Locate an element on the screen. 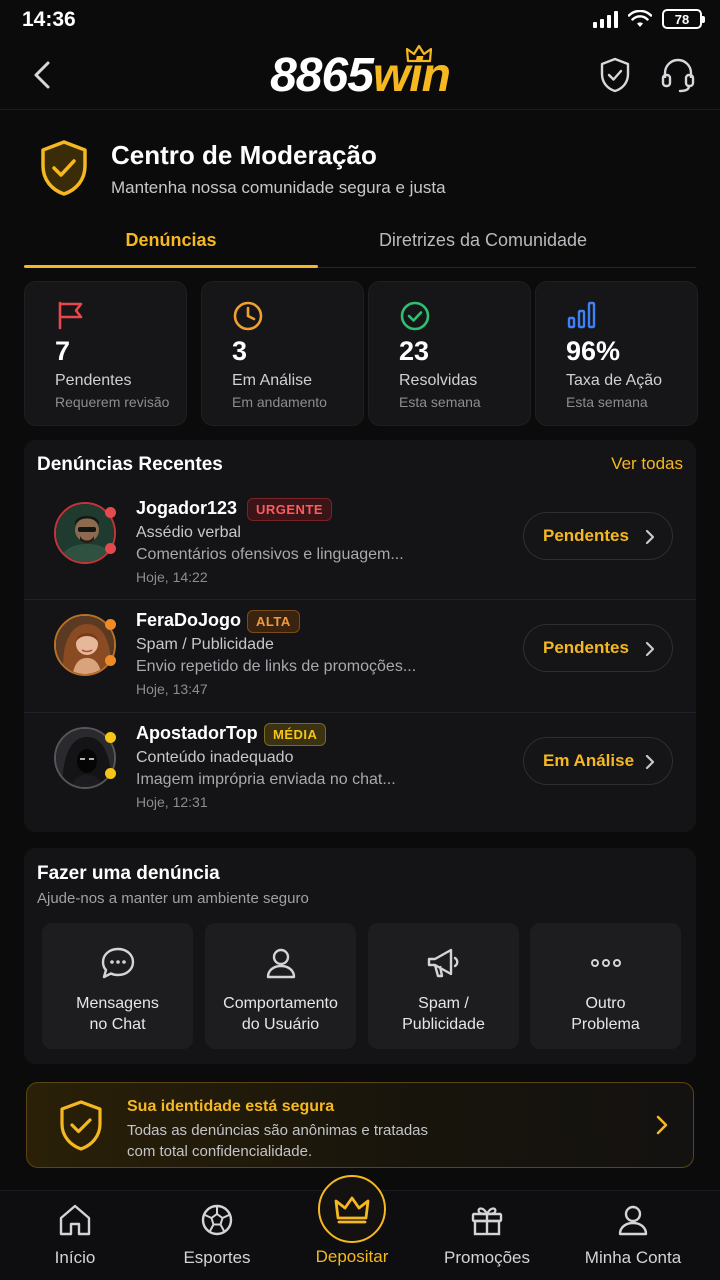  page-subtitle: Mantenha nossa comunidade segura e justa is located at coordinates (278, 187).